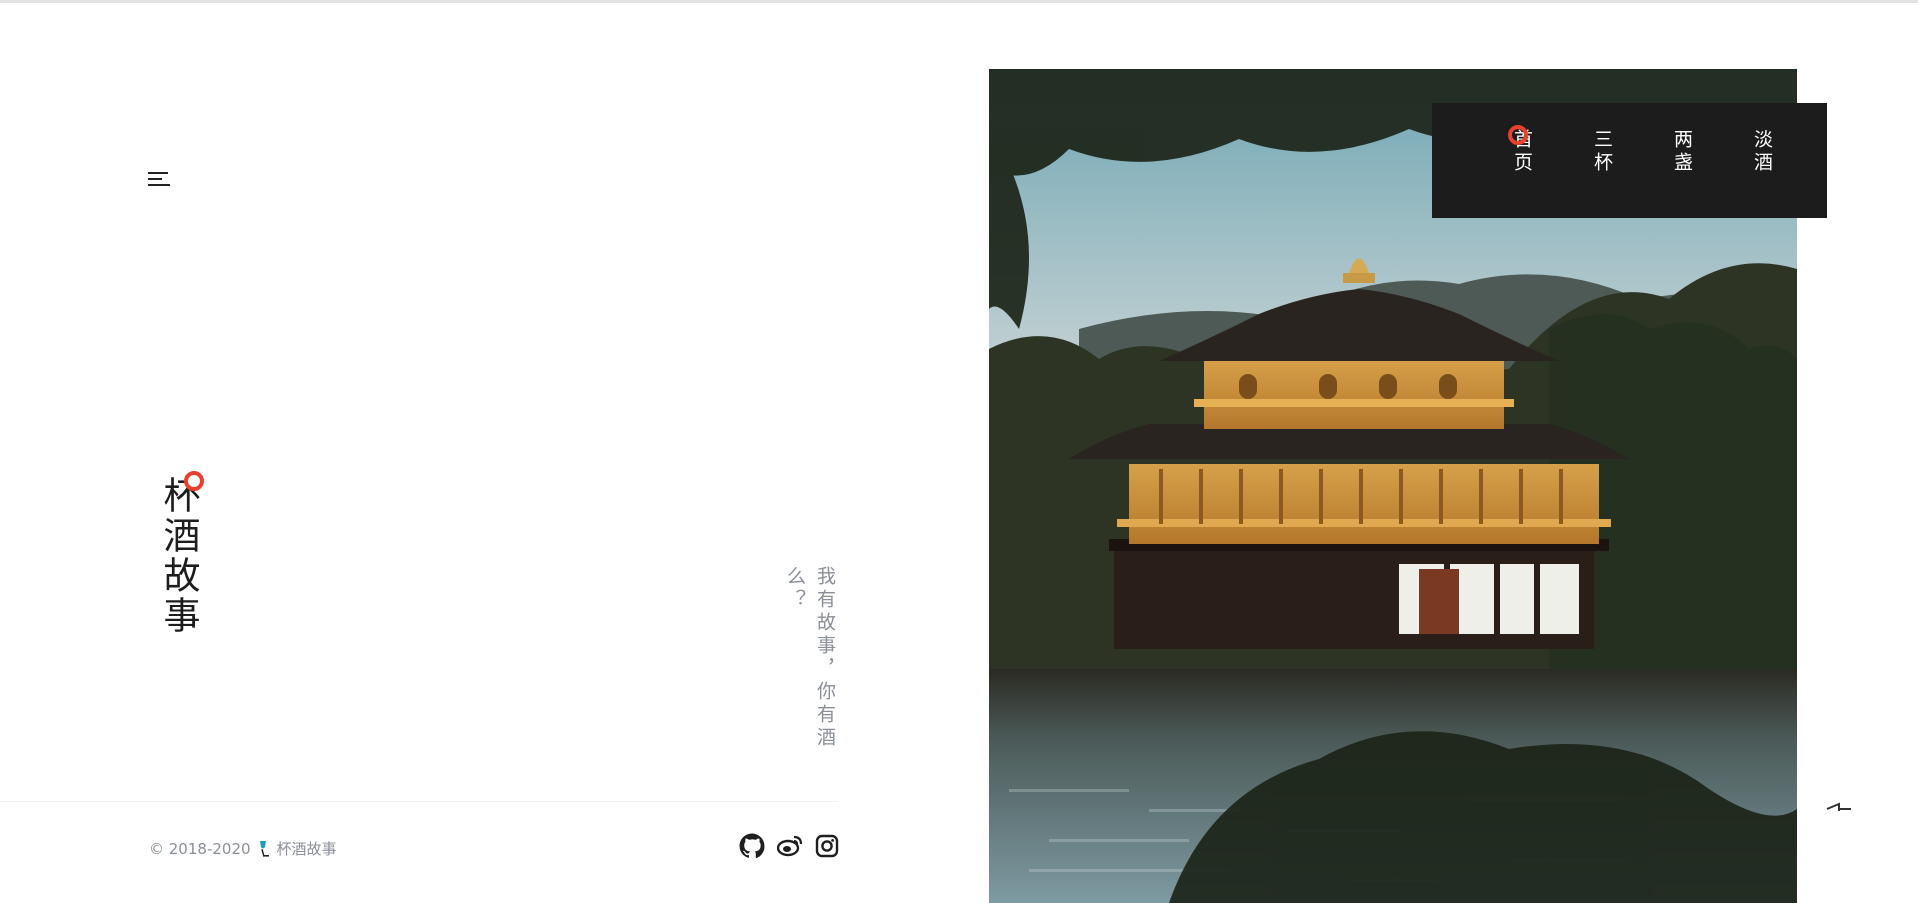  Describe the element at coordinates (160, 180) in the screenshot. I see `menu-icon` at that location.